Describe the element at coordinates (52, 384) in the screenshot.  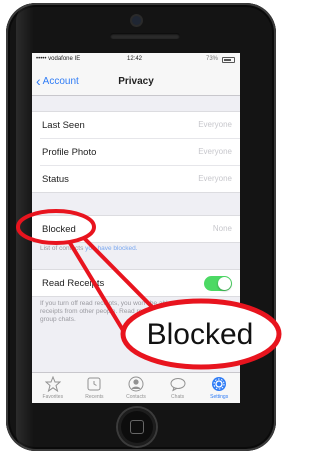
I see `star-icon` at that location.